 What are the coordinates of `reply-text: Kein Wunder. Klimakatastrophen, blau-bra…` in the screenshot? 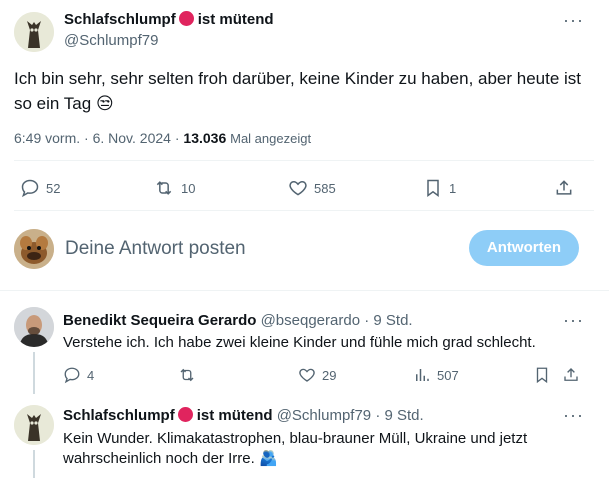 It's located at (313, 449).